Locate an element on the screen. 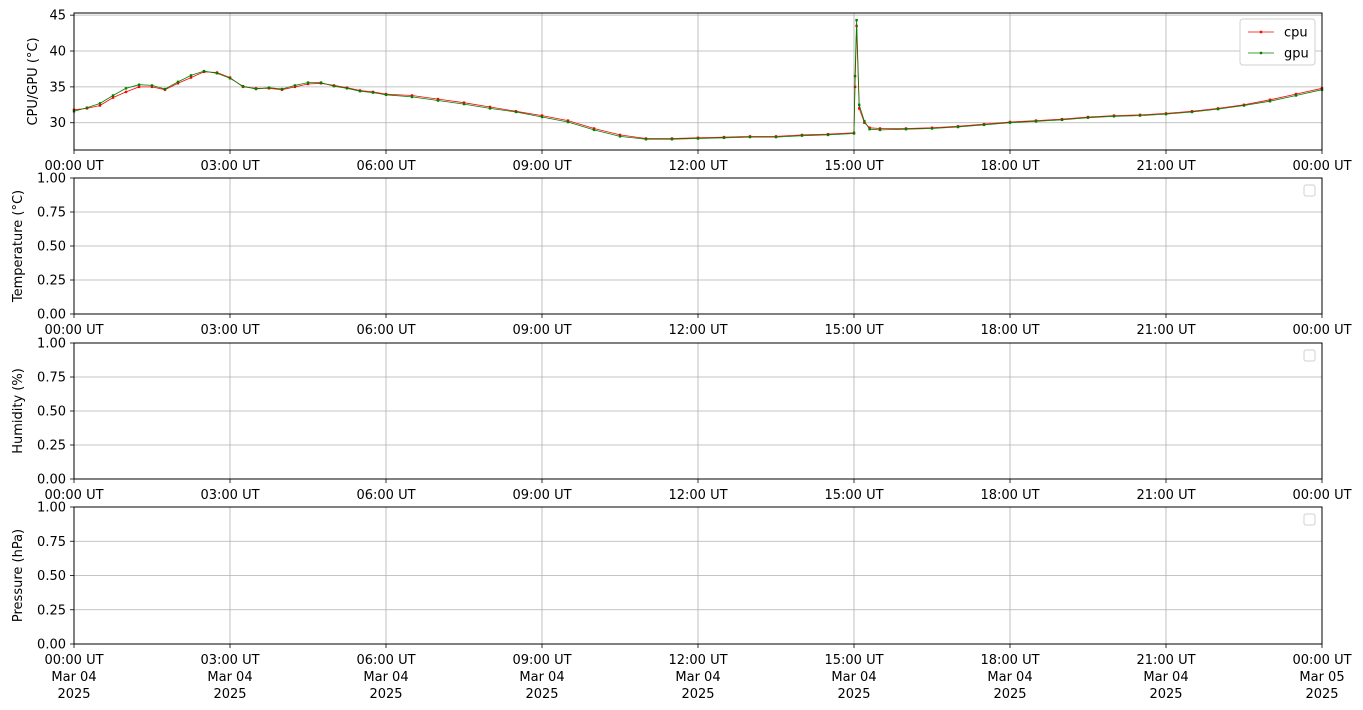 Image resolution: width=1363 pixels, height=710 pixels. legend-marker-cpu is located at coordinates (1261, 32).